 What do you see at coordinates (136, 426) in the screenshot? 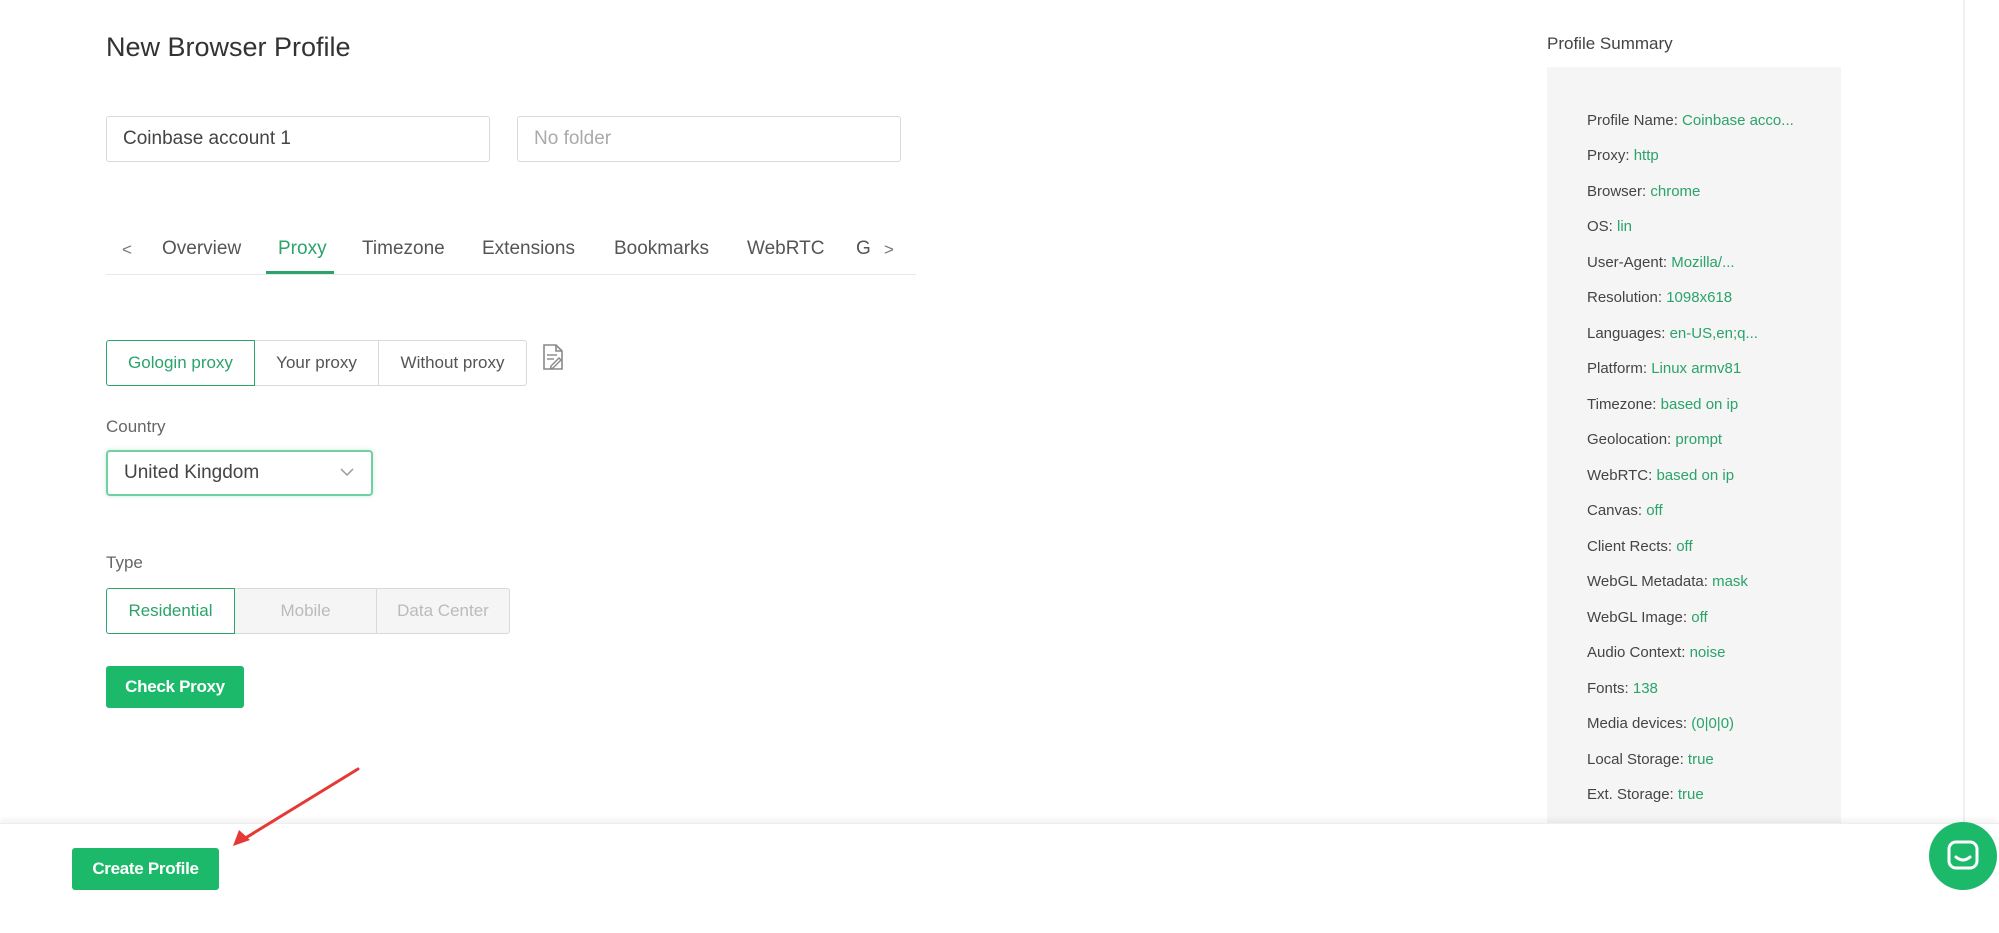
I see `country-label: Country` at bounding box center [136, 426].